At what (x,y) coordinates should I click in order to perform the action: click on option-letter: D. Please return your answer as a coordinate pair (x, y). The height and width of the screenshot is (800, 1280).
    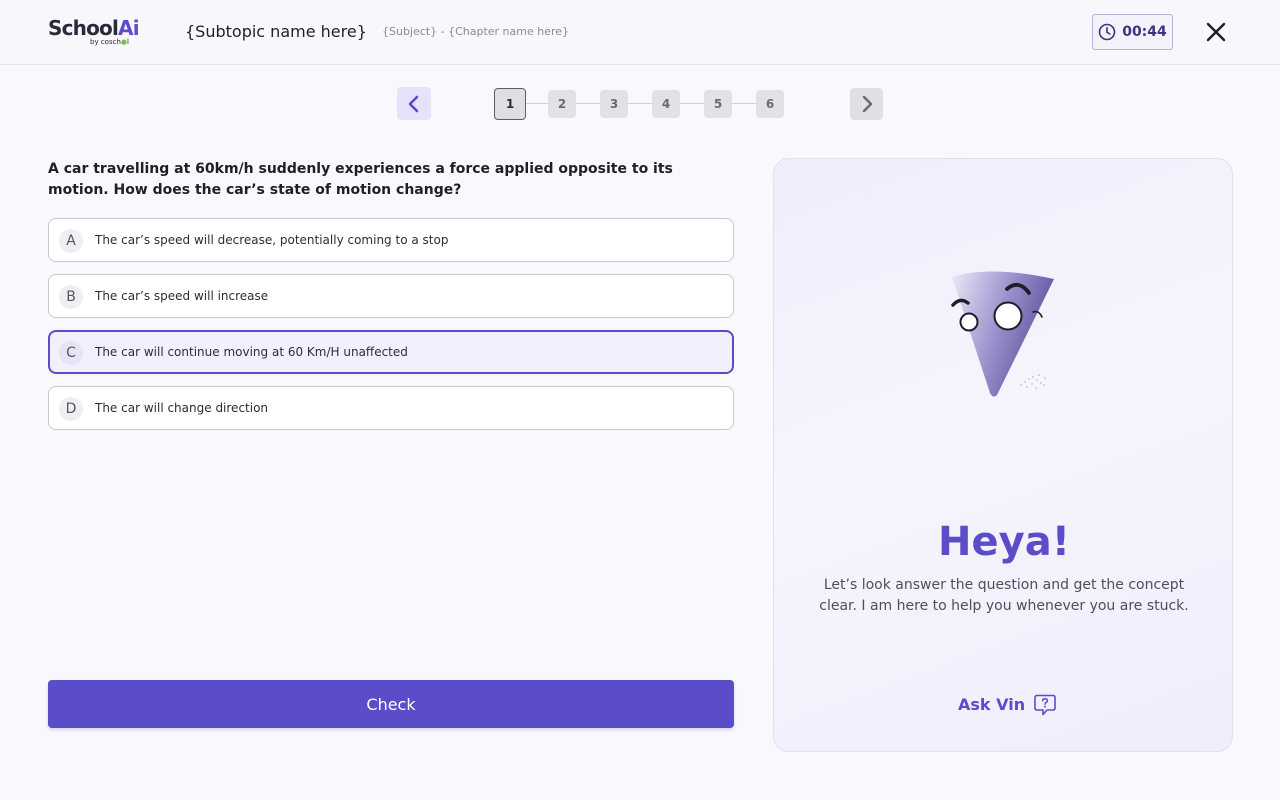
    Looking at the image, I should click on (71, 409).